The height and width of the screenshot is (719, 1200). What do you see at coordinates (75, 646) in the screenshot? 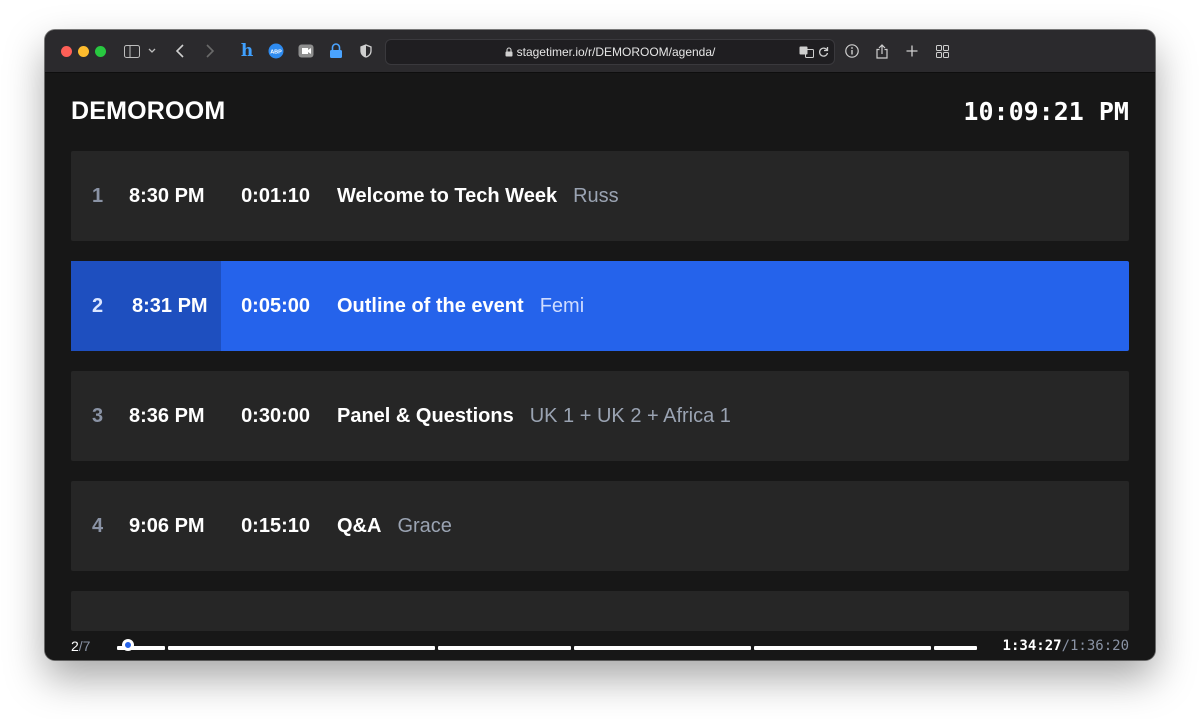
I see `current-cue: 2` at bounding box center [75, 646].